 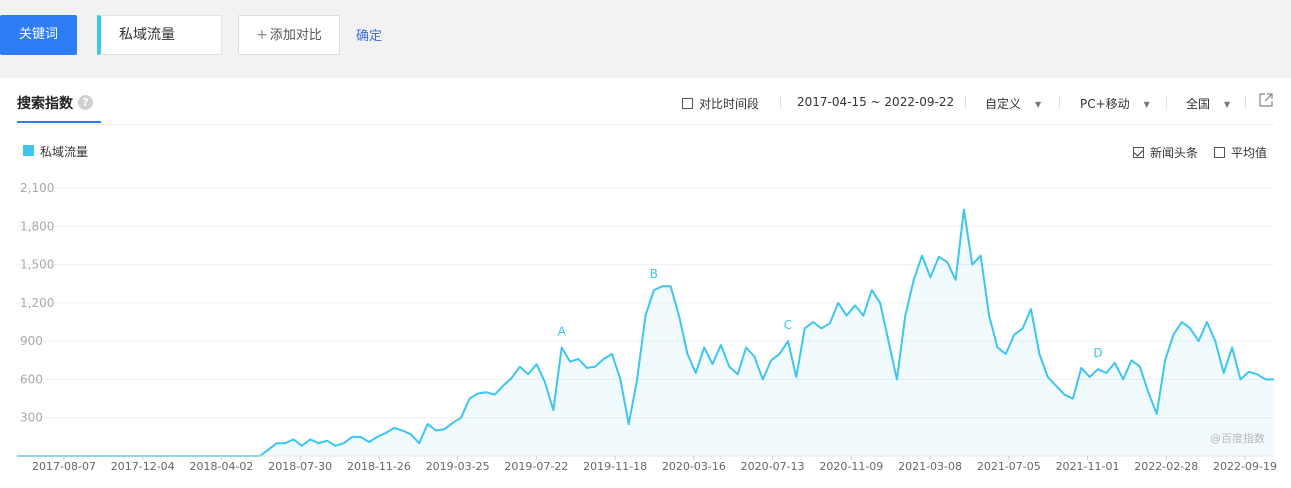 What do you see at coordinates (221, 466) in the screenshot?
I see `x-tick-label: 2018-04-02` at bounding box center [221, 466].